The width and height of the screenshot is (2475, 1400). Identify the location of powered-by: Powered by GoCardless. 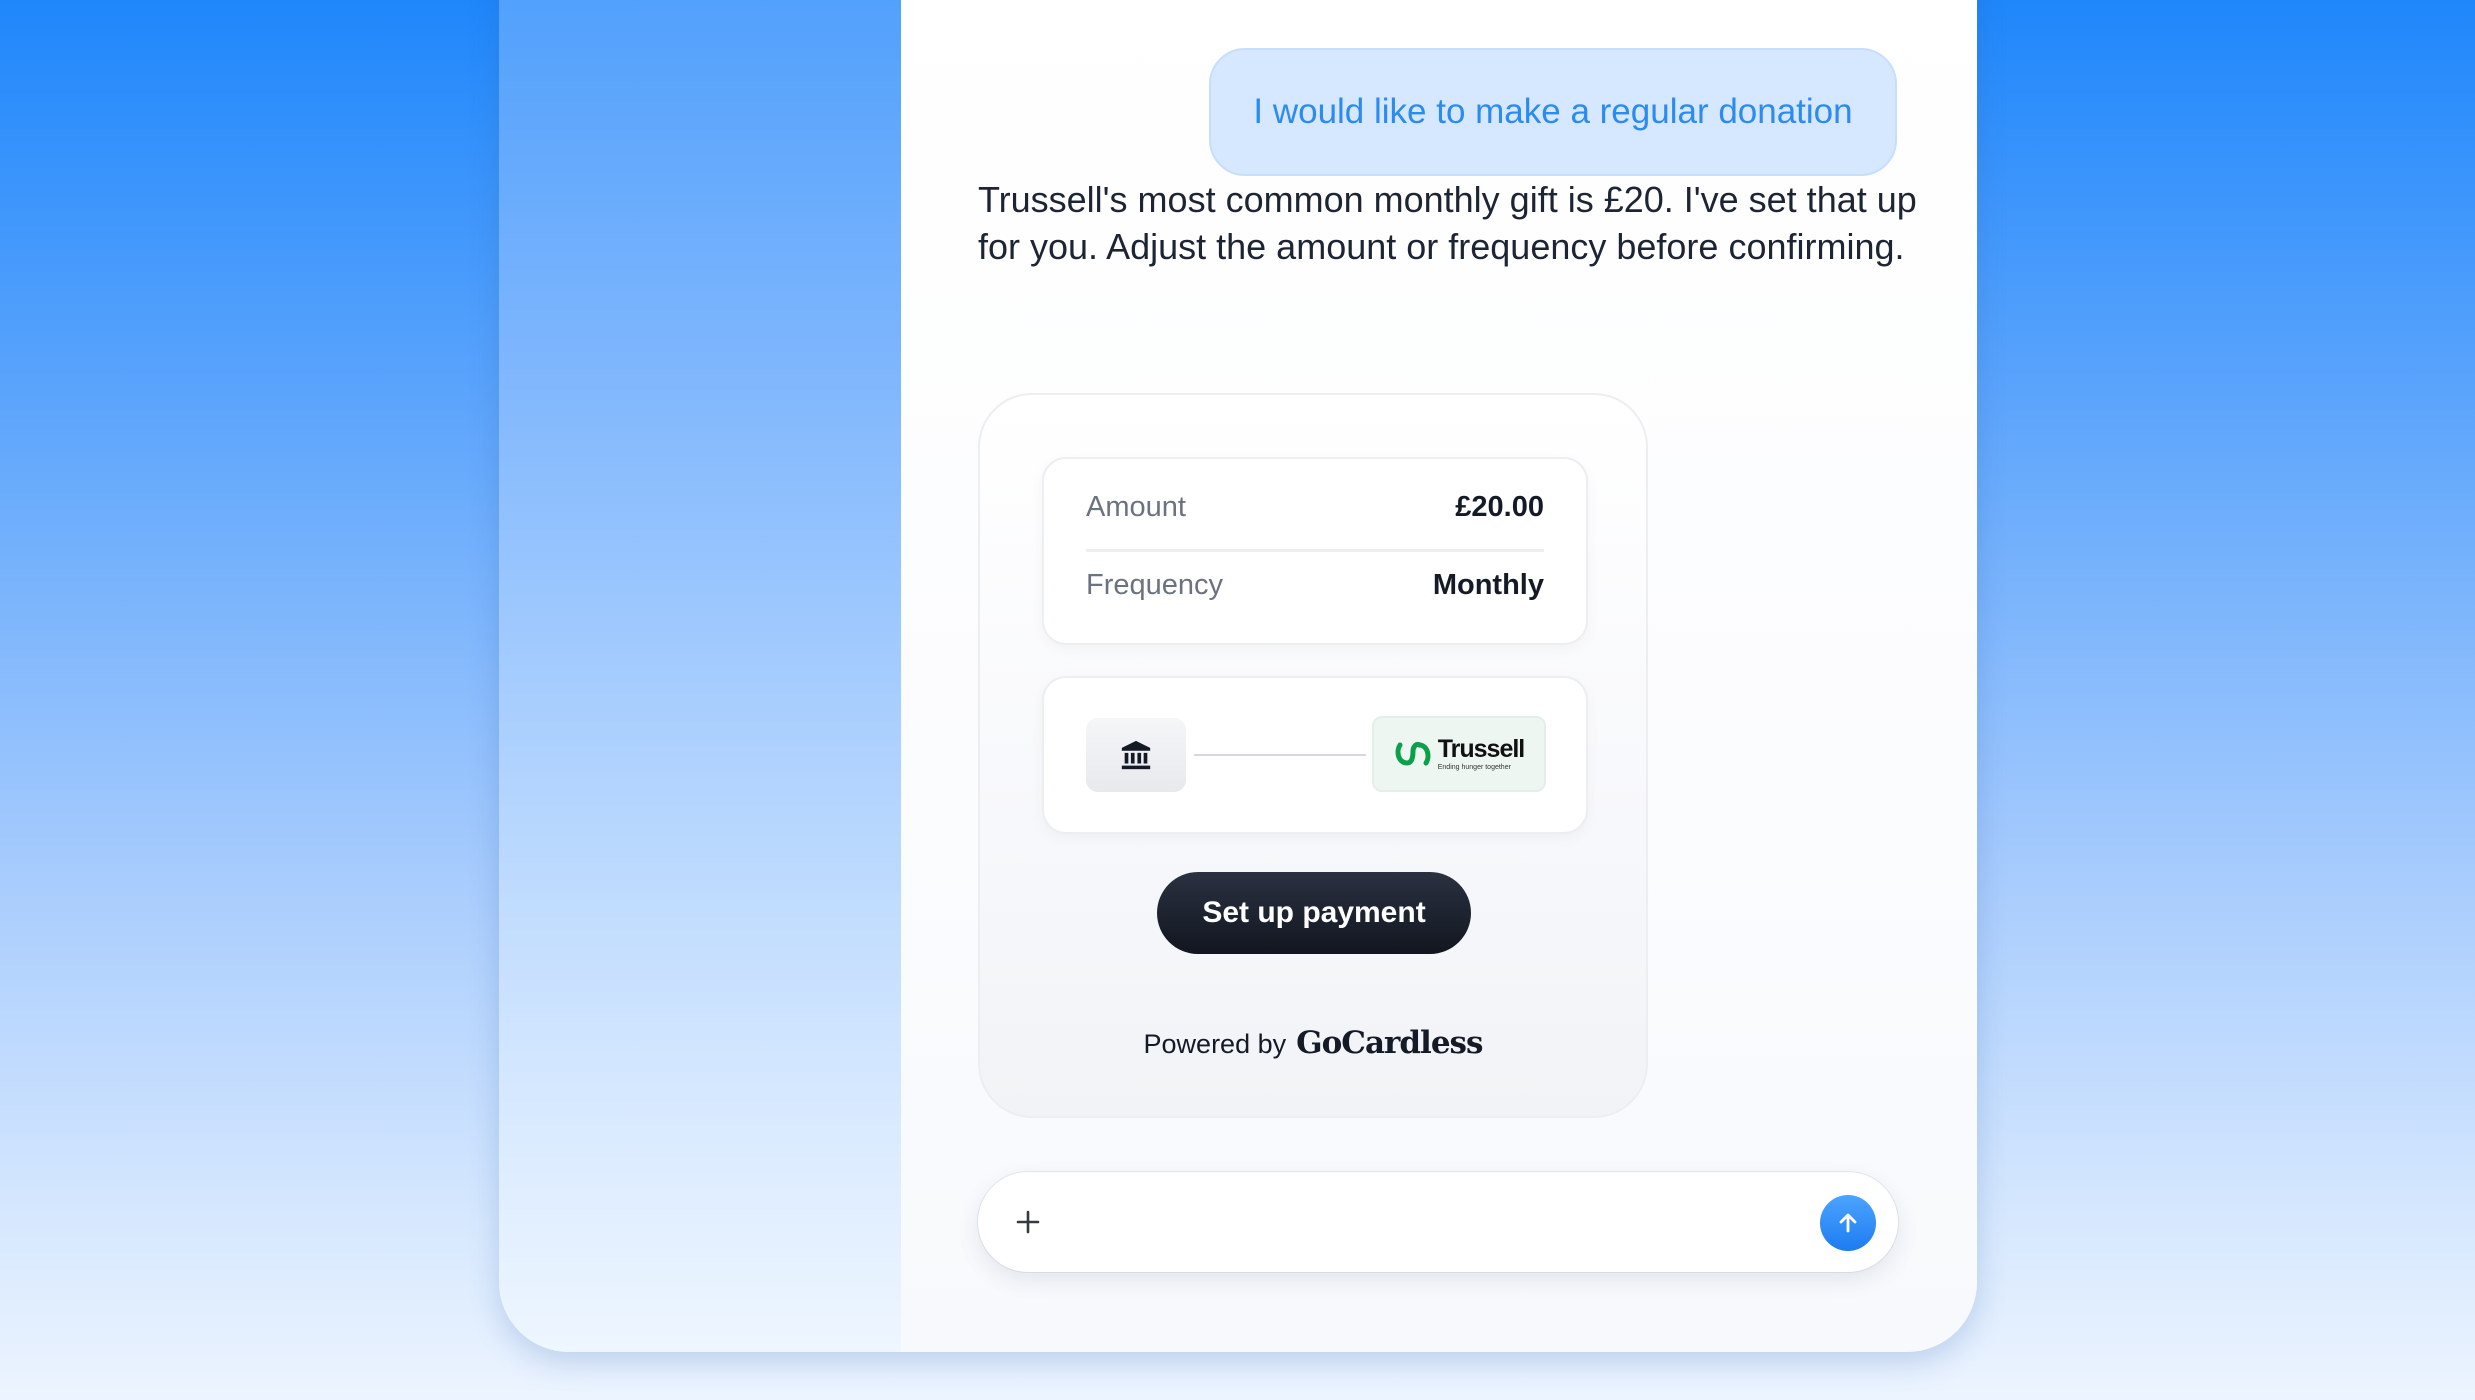
(1313, 1043).